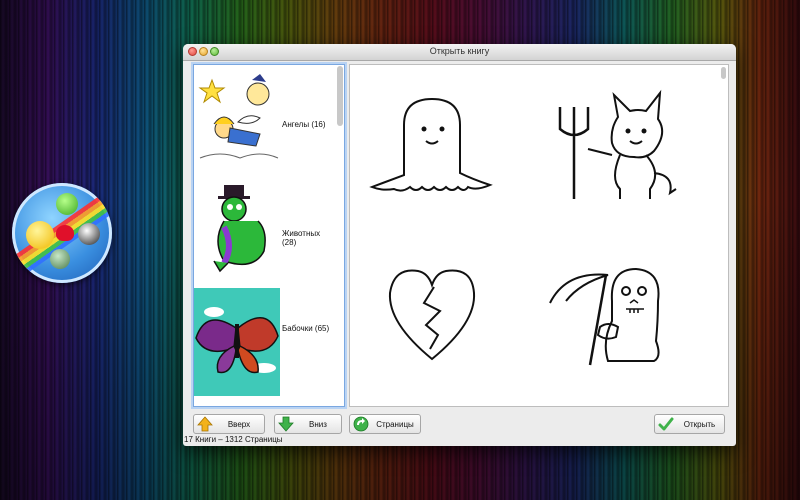  Describe the element at coordinates (237, 120) in the screenshot. I see `angel-thumbnail` at that location.